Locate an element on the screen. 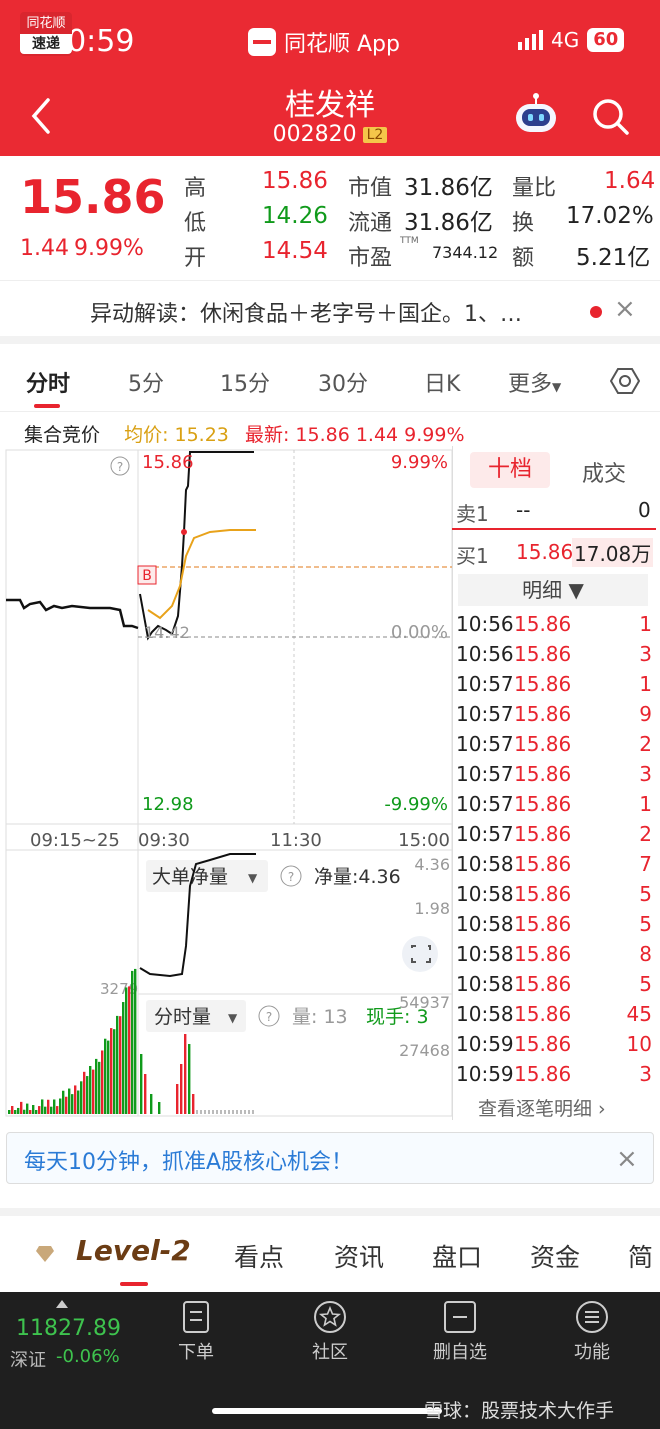 The image size is (660, 1429). home-indicator is located at coordinates (327, 1411).